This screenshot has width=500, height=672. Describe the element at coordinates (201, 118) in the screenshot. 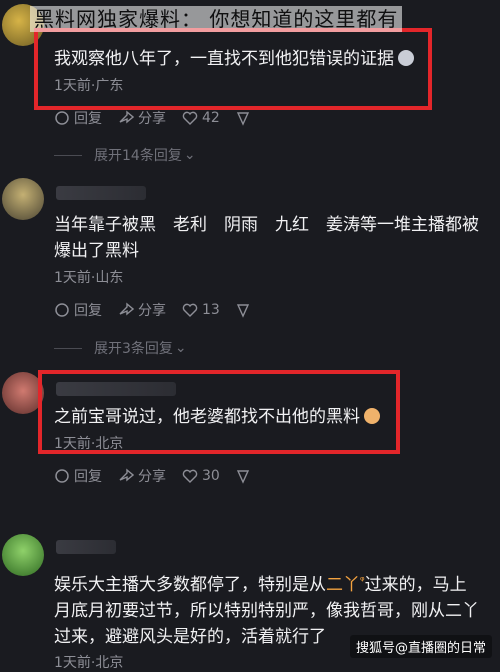

I see `like-button: 42` at that location.